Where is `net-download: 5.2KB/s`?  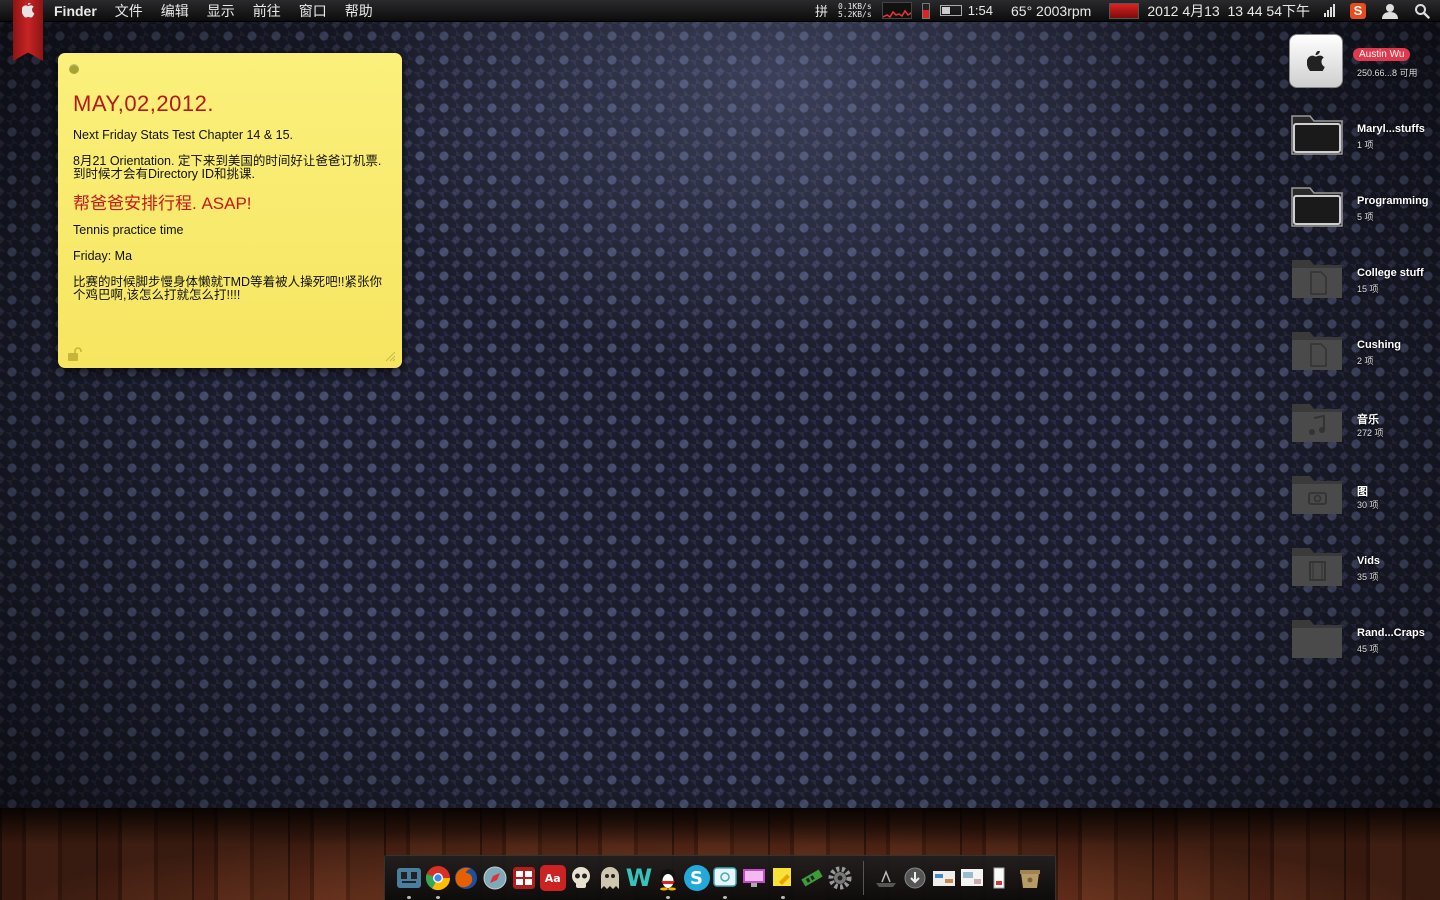 net-download: 5.2KB/s is located at coordinates (854, 14).